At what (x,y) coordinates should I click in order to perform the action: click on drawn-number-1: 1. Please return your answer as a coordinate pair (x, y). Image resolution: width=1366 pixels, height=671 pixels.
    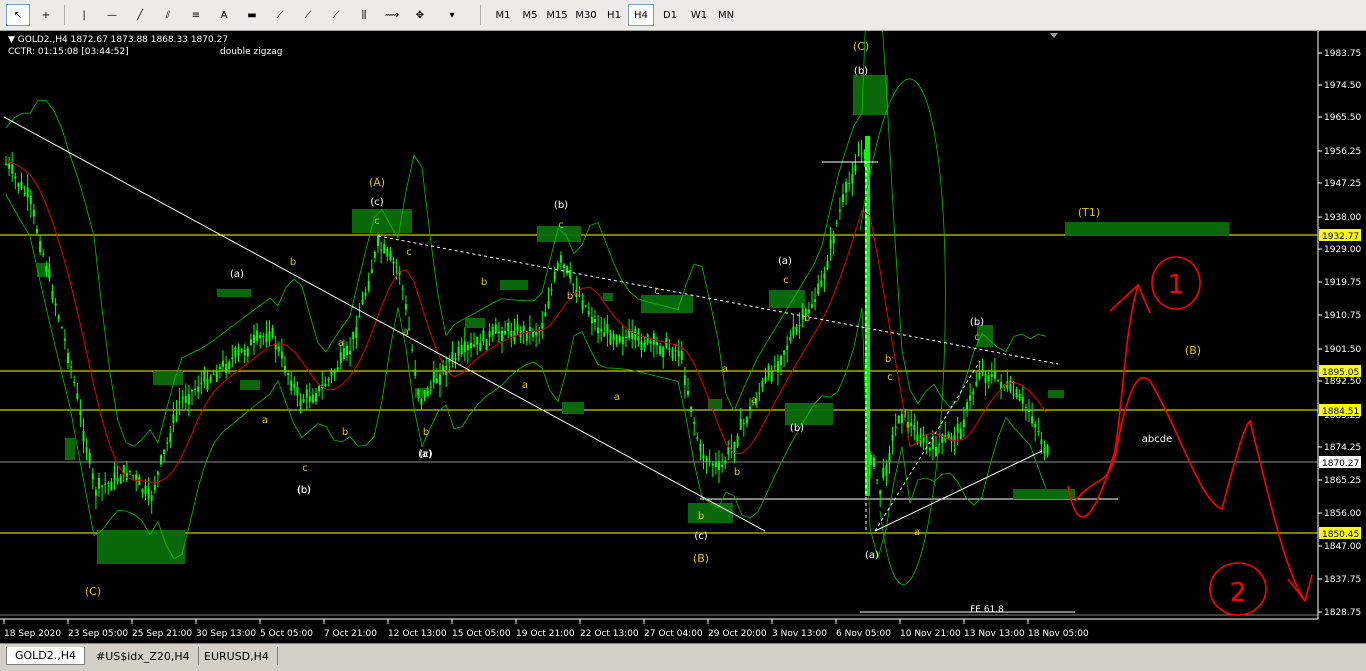
    Looking at the image, I should click on (1176, 285).